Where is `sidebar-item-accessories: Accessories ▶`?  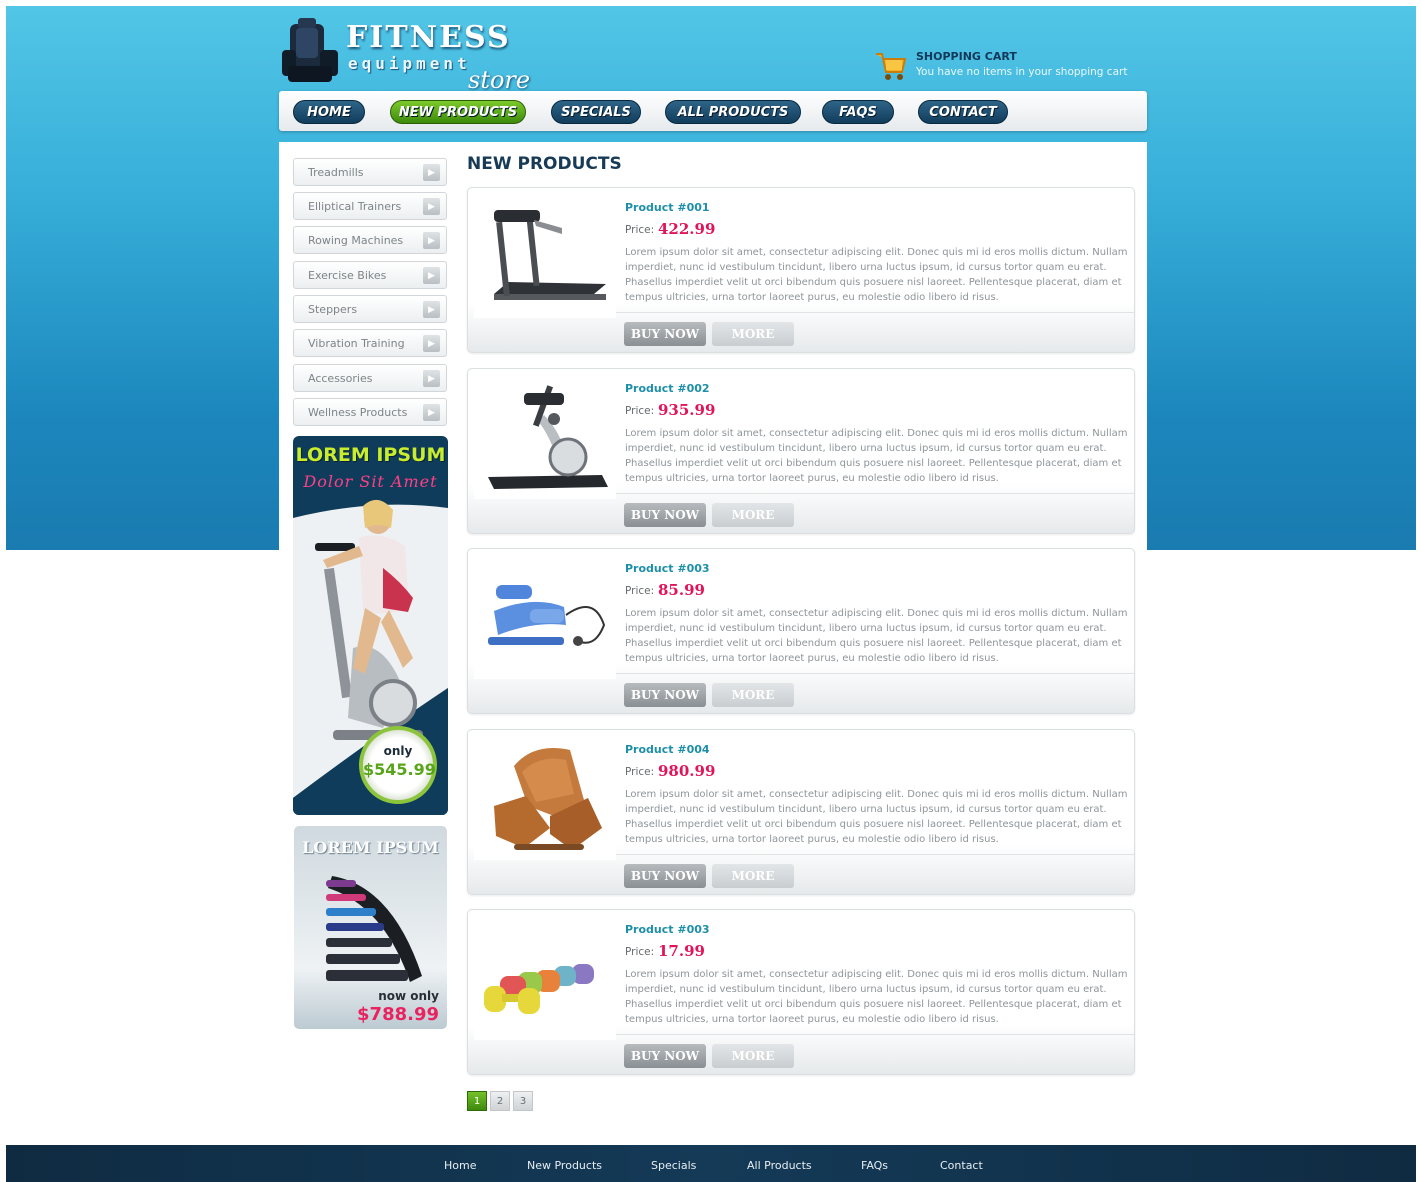
sidebar-item-accessories: Accessories ▶ is located at coordinates (370, 378).